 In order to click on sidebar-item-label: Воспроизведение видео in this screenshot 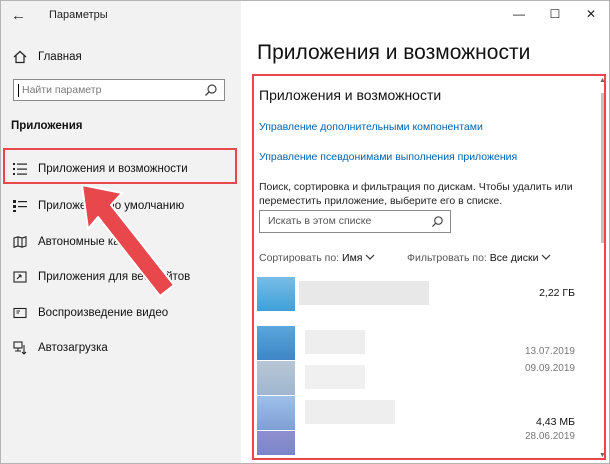, I will do `click(103, 313)`.